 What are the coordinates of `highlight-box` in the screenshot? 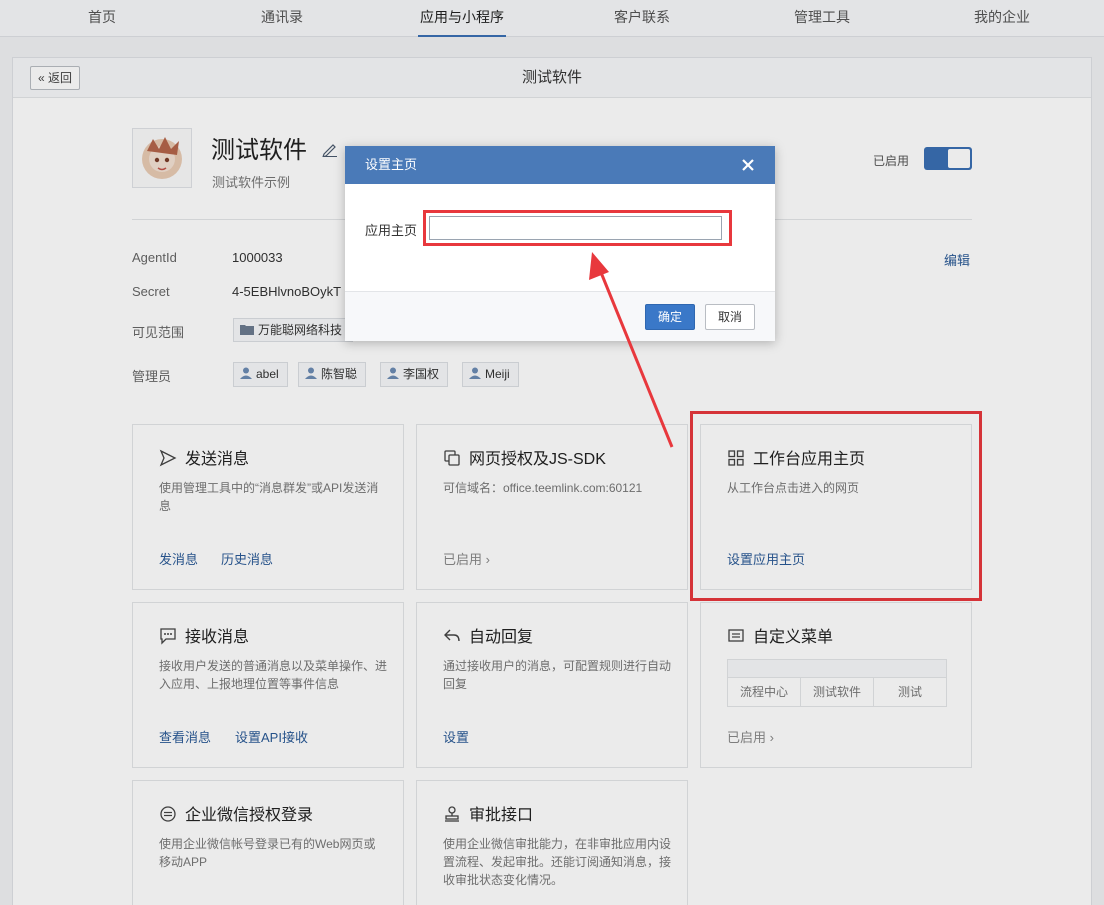 It's located at (577, 228).